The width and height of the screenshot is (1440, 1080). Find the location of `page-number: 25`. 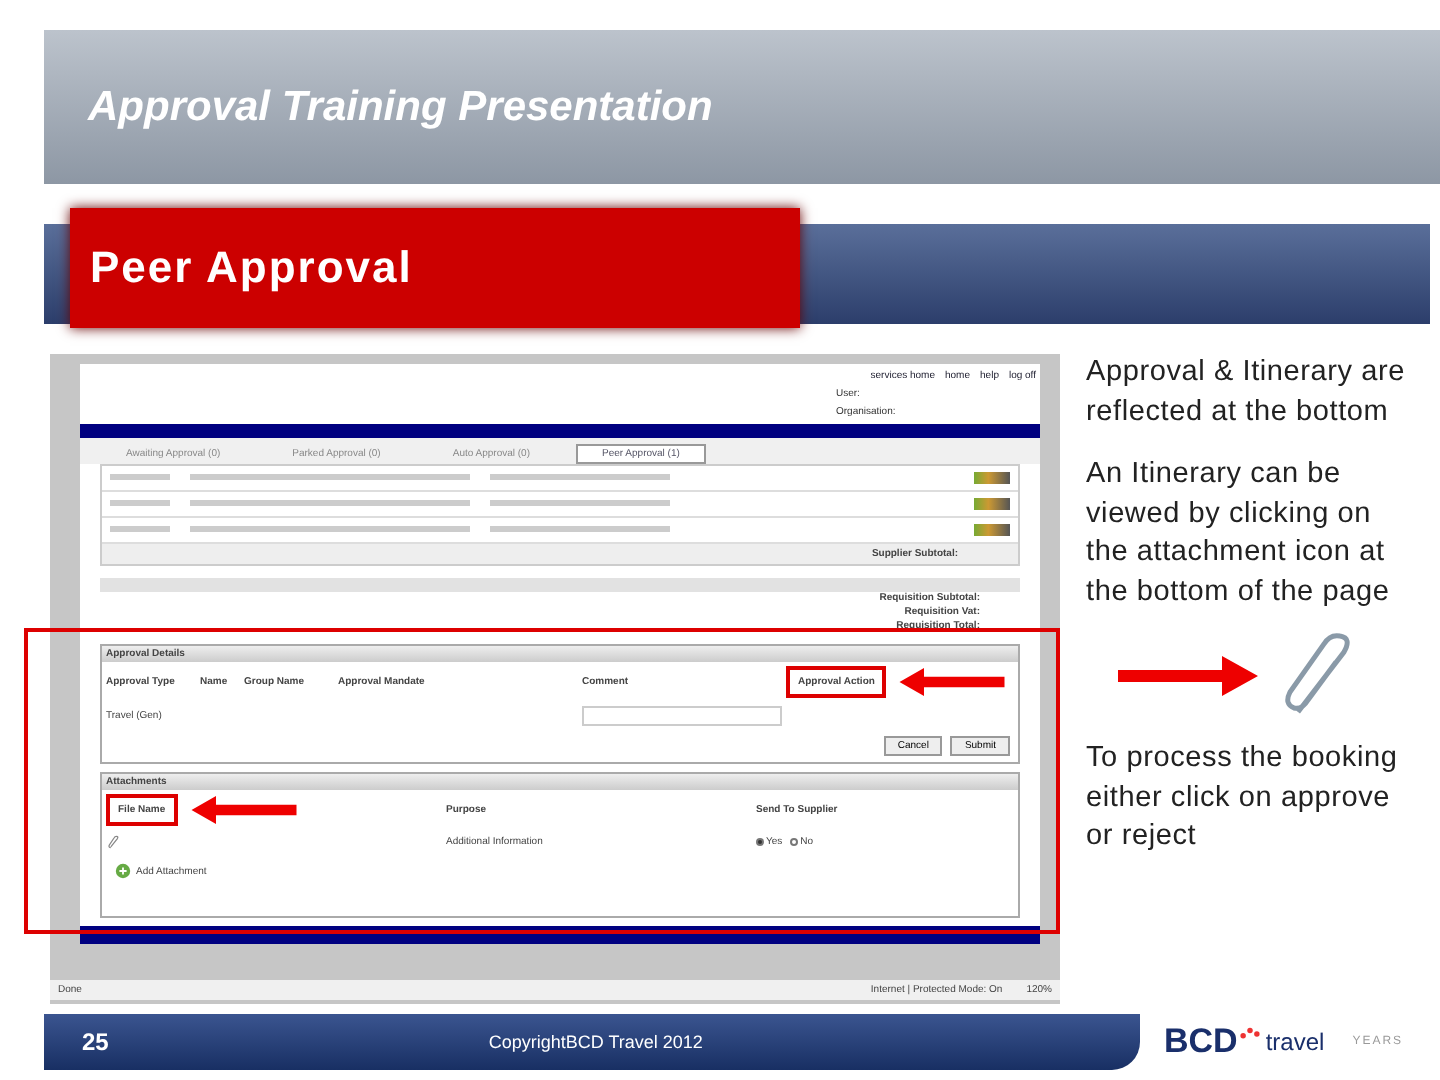

page-number: 25 is located at coordinates (95, 1042).